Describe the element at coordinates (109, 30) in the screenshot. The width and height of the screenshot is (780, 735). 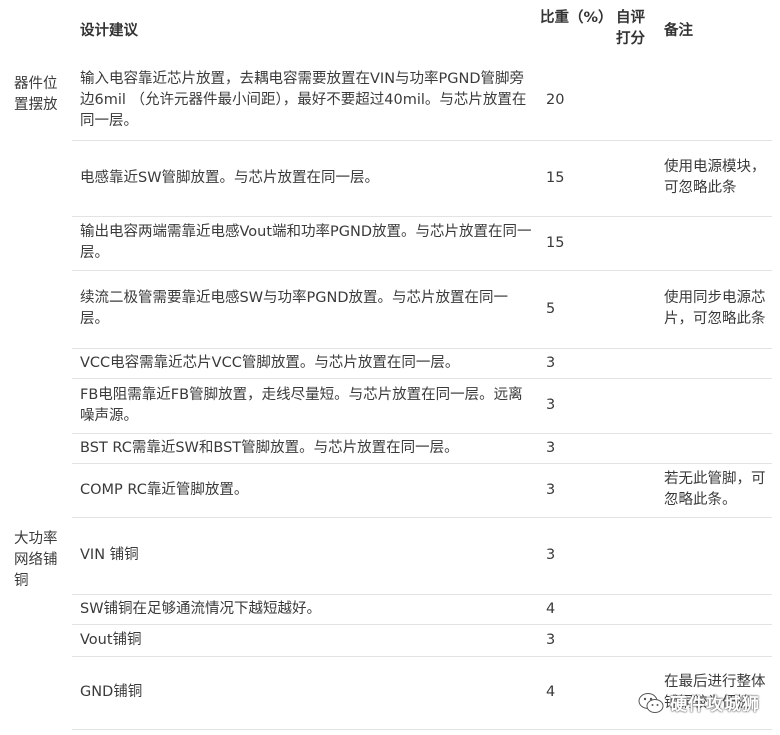
I see `header-suggestion: 设计建议` at that location.